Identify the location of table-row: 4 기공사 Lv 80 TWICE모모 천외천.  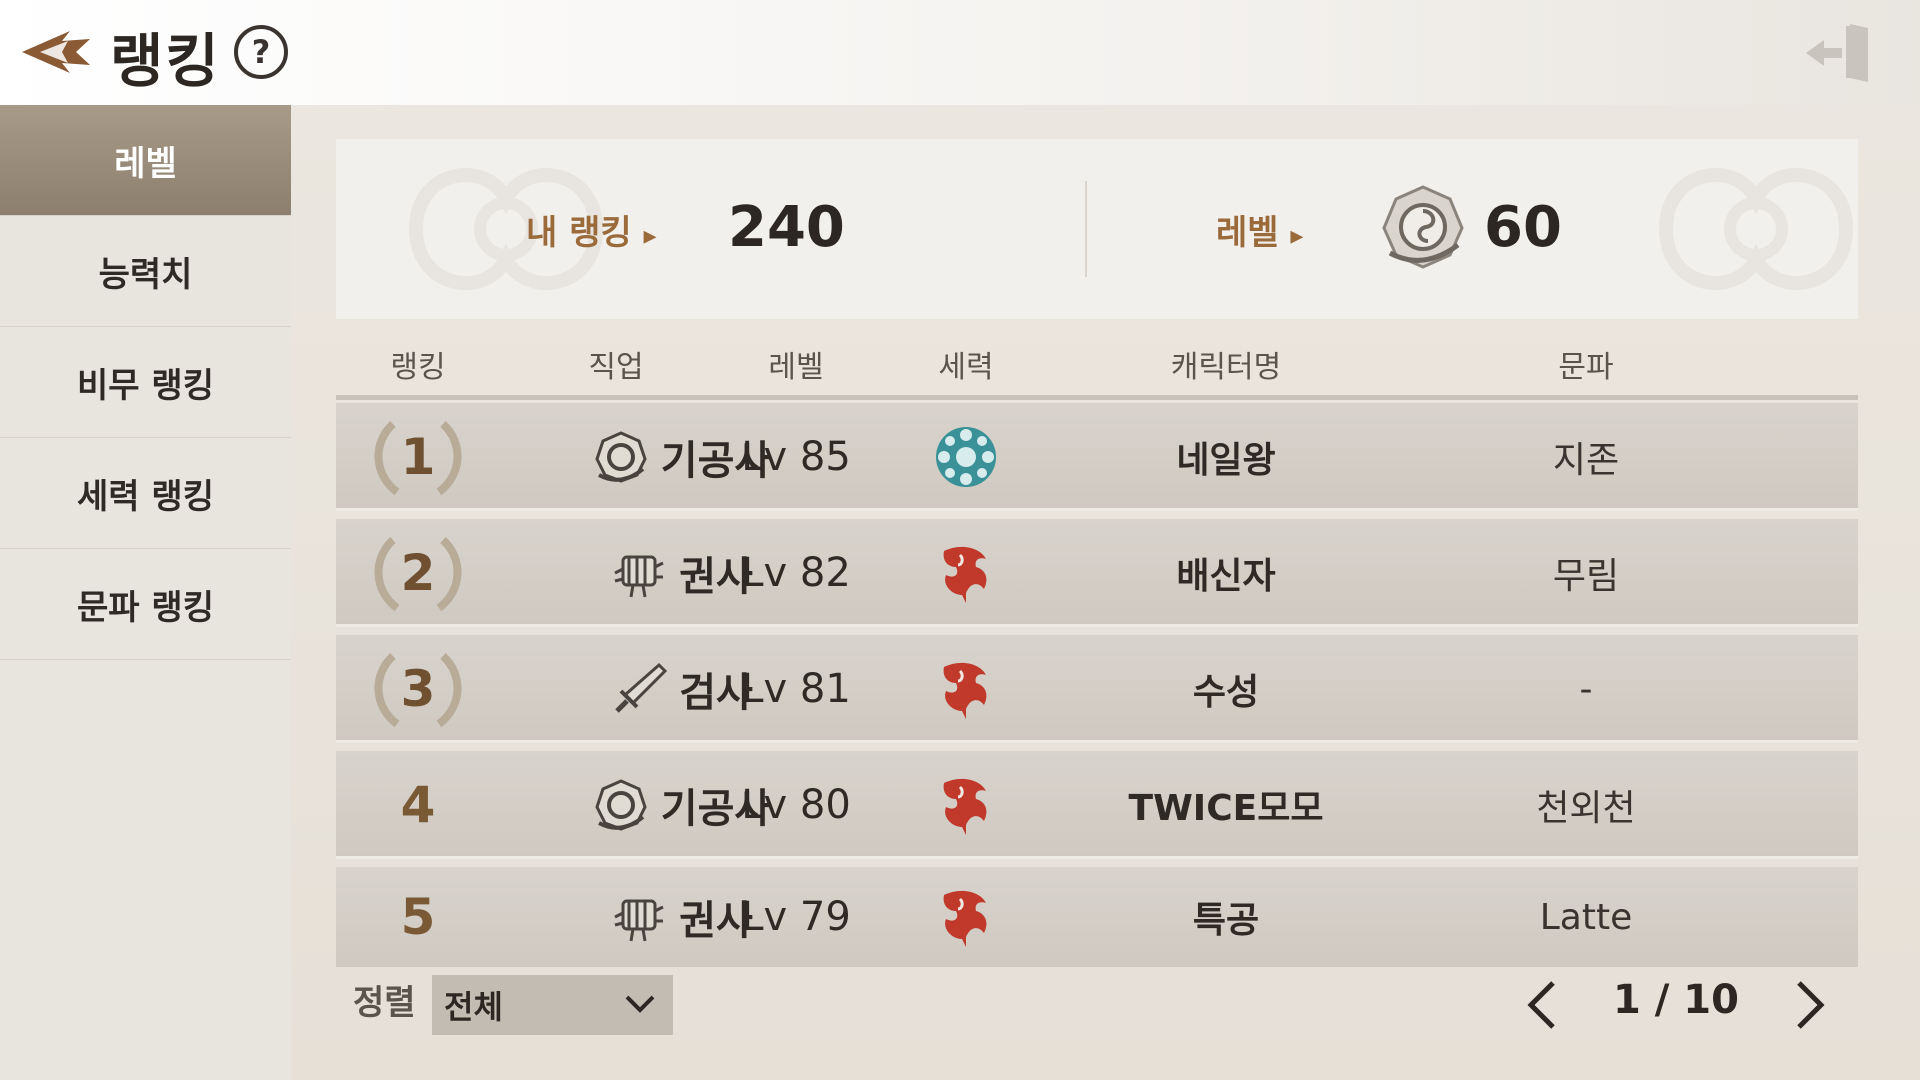
(1097, 805).